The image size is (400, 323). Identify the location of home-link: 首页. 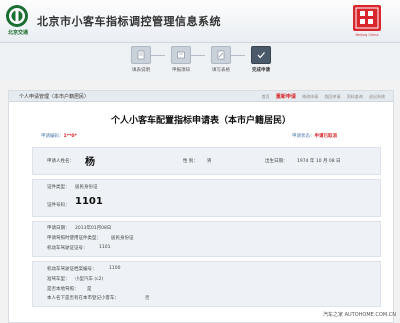
(266, 96).